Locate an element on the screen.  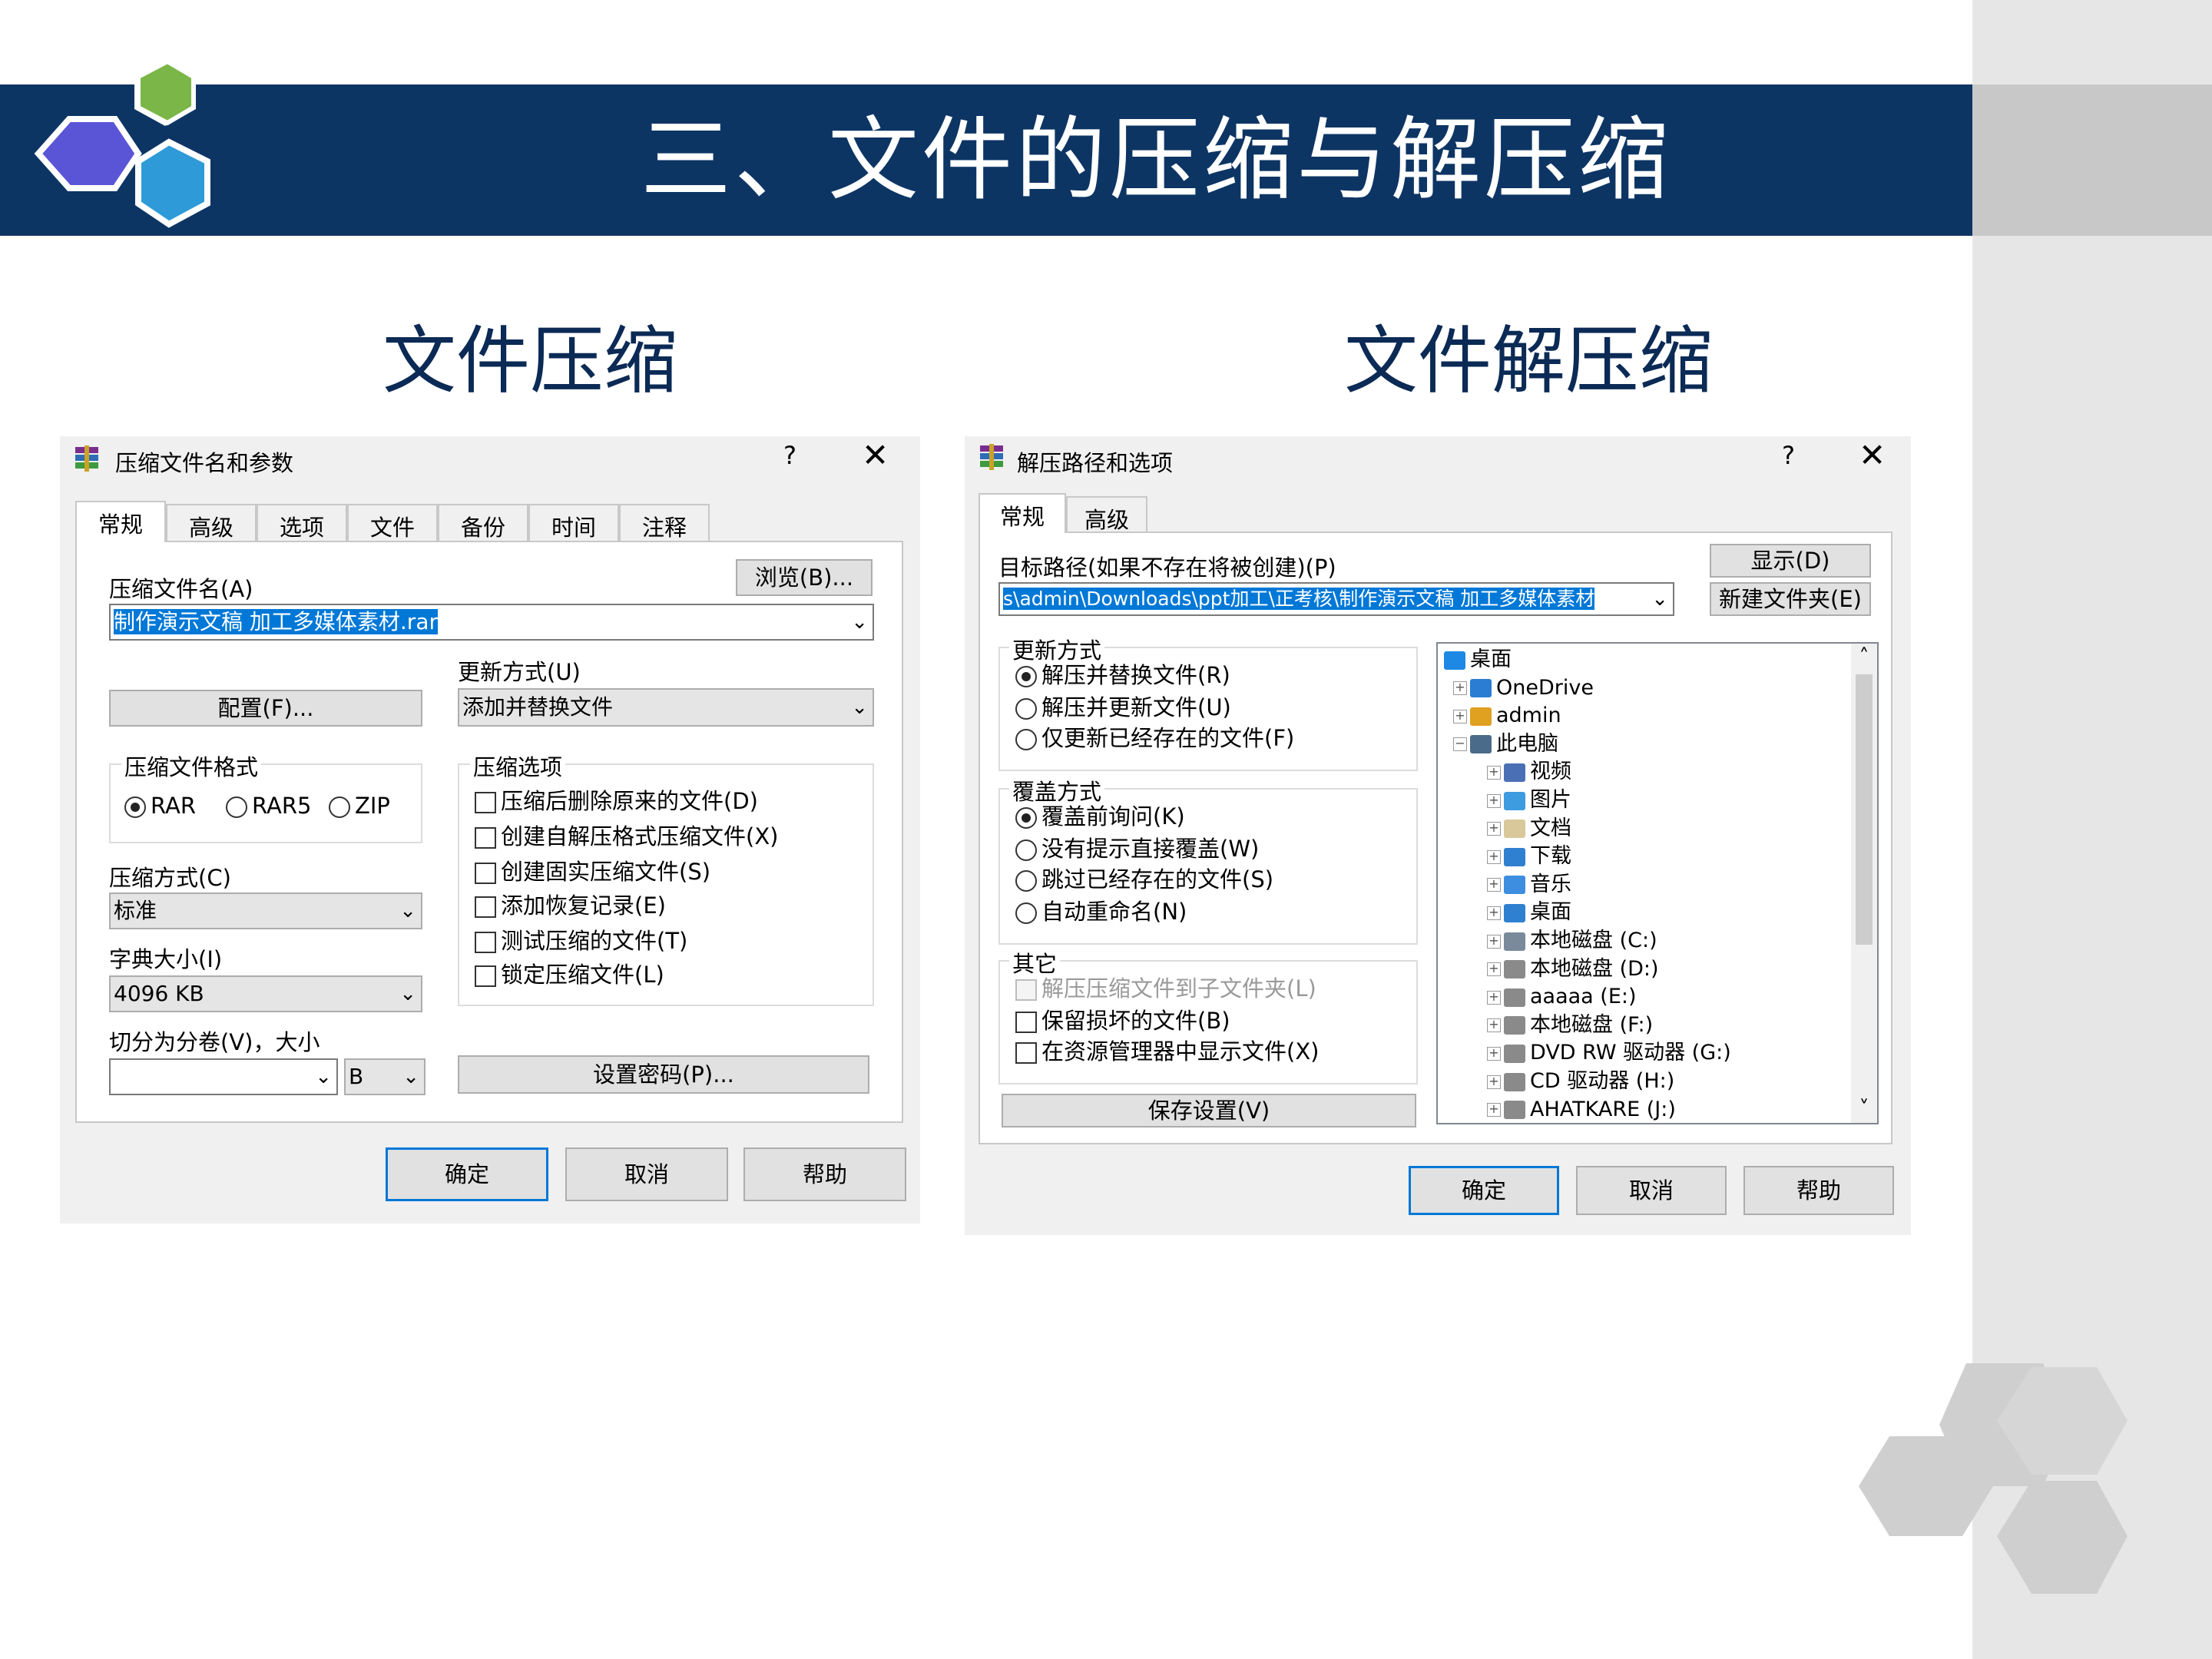
format-rar-radio: RAR is located at coordinates (160, 806).